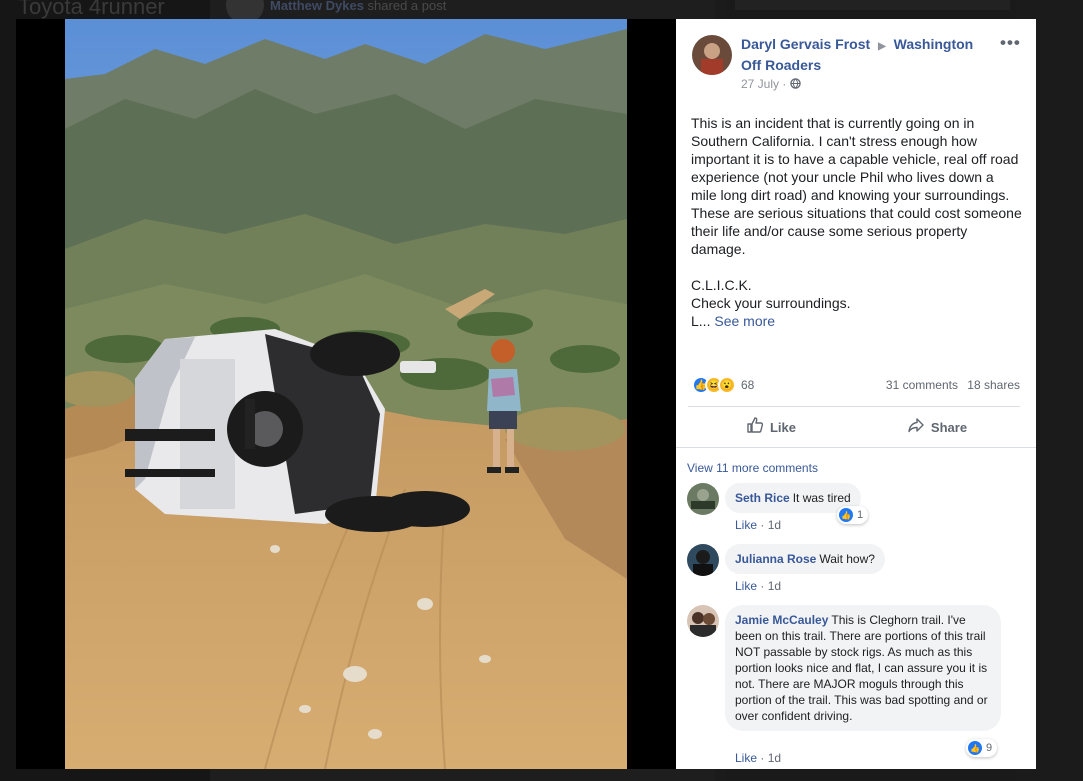  I want to click on author-name-link: Daryl Gervais Frost, so click(805, 44).